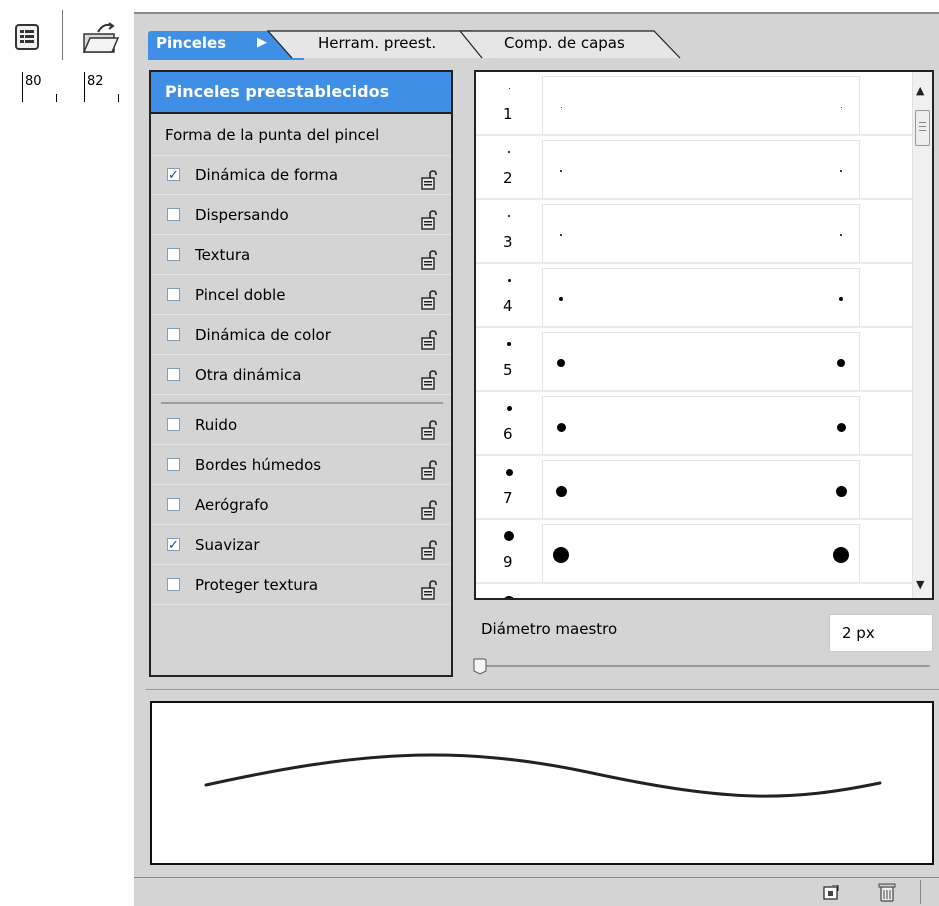 Image resolution: width=939 pixels, height=906 pixels. What do you see at coordinates (67, 452) in the screenshot?
I see `left-toolbar-strip` at bounding box center [67, 452].